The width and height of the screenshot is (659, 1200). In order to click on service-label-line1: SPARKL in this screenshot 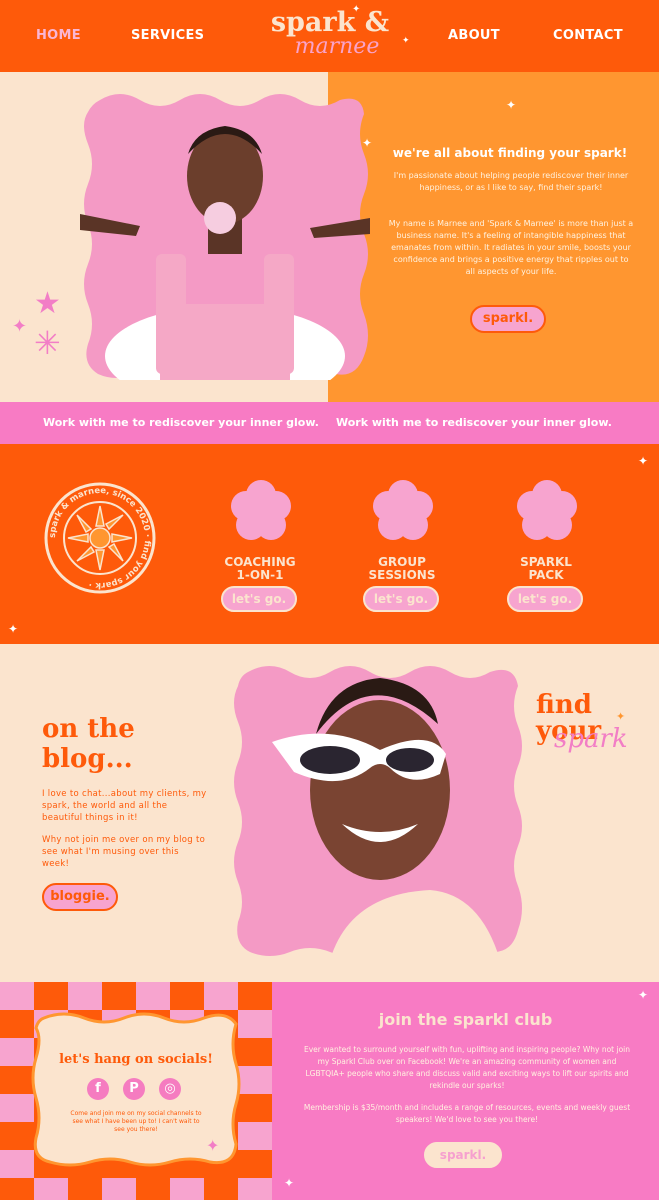, I will do `click(546, 562)`.